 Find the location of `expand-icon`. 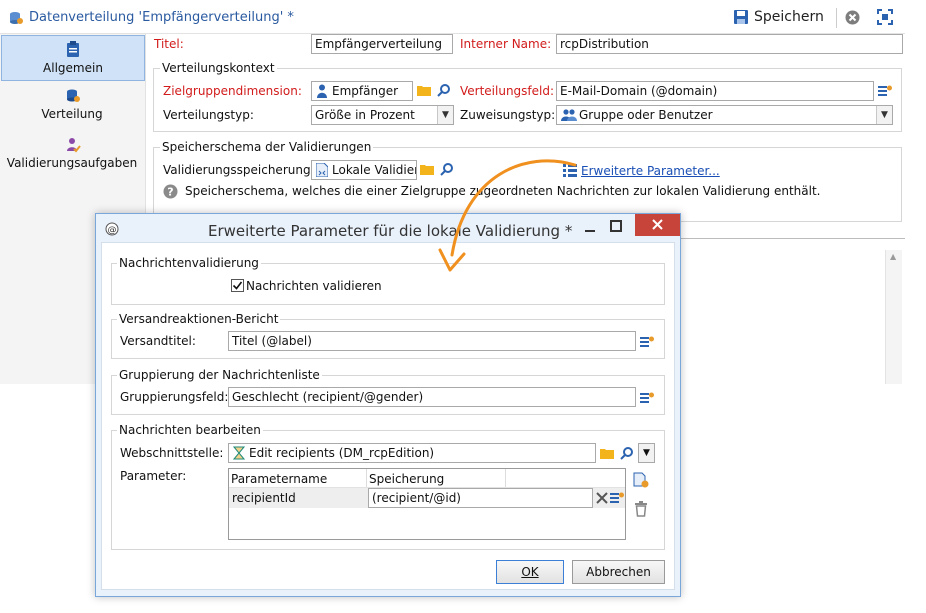

expand-icon is located at coordinates (885, 17).